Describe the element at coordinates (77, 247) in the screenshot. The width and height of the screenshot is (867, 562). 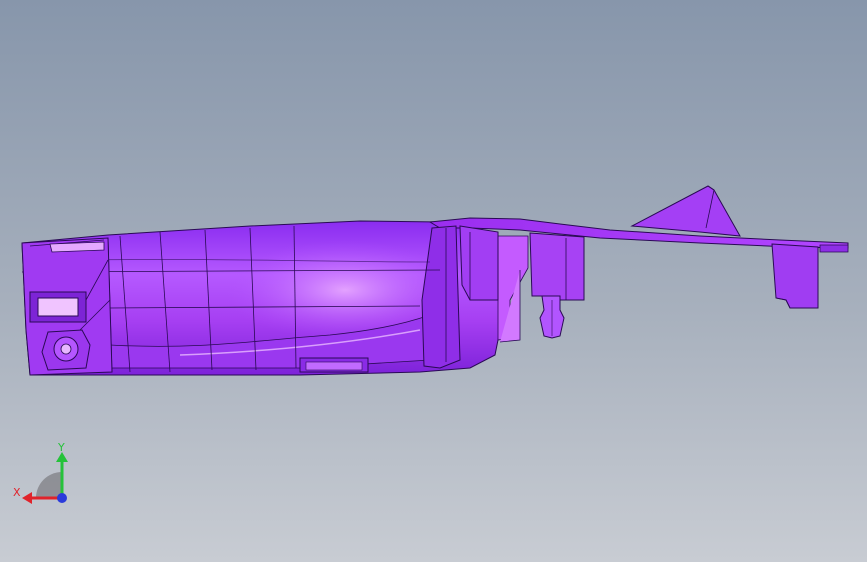
I see `top-slot` at that location.